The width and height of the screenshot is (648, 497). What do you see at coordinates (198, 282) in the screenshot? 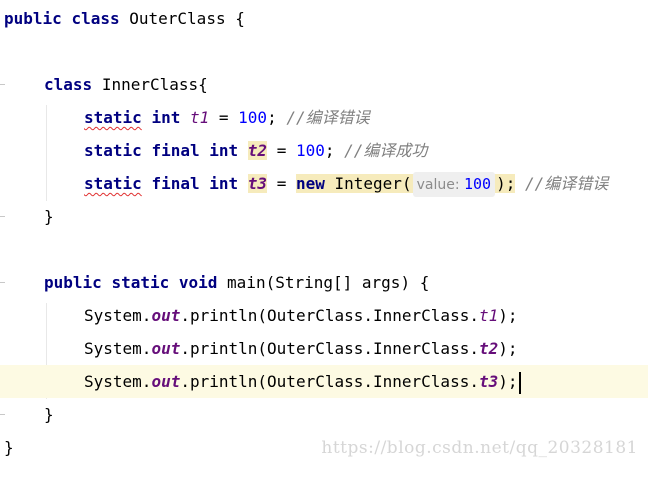
I see `keyword: void` at bounding box center [198, 282].